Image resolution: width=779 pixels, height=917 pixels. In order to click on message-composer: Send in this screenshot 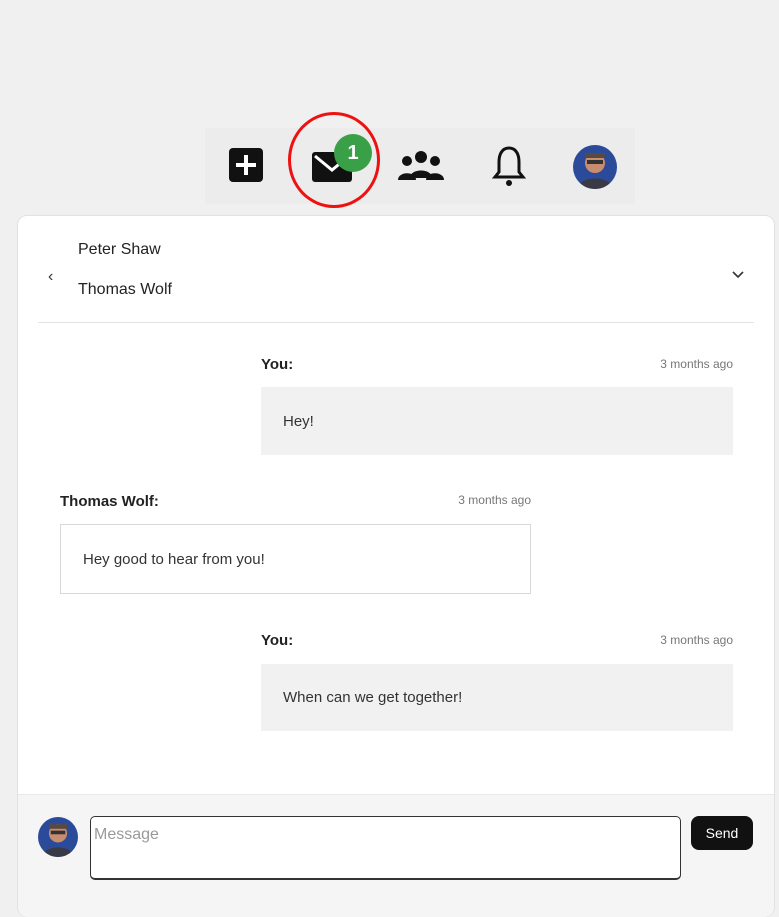, I will do `click(396, 855)`.